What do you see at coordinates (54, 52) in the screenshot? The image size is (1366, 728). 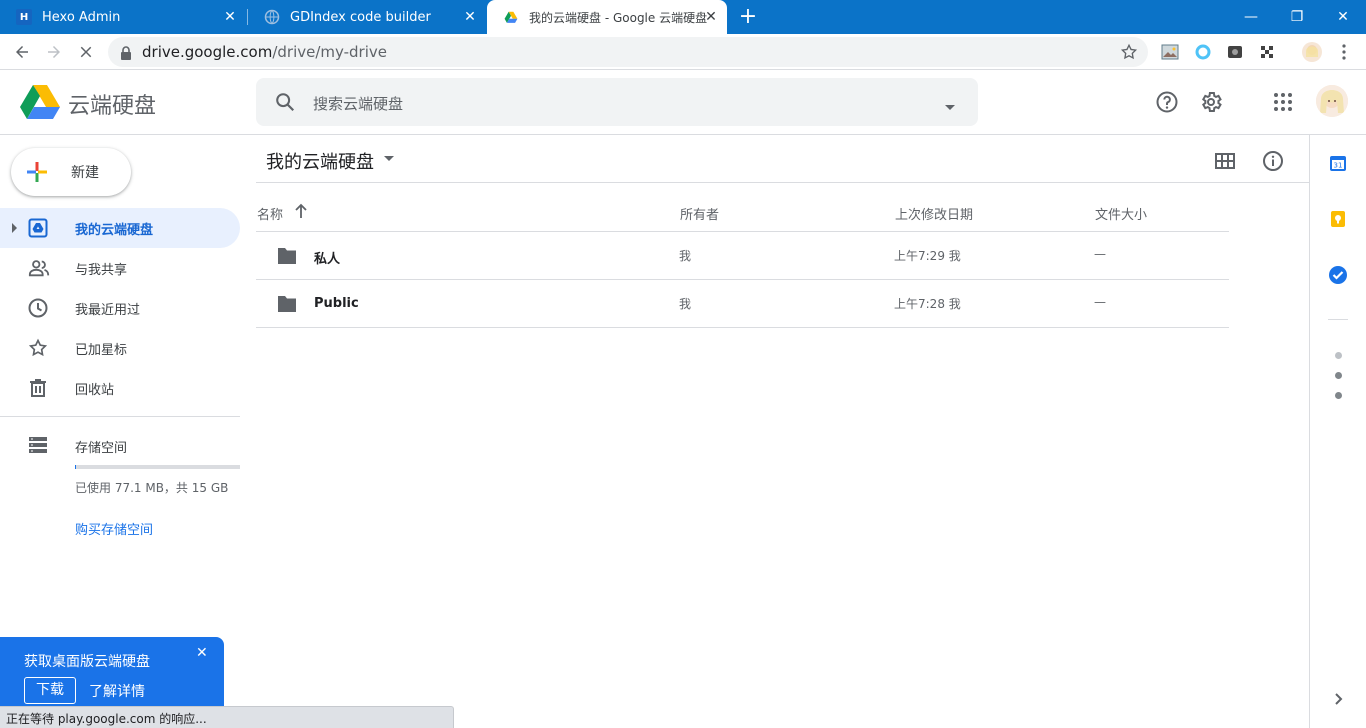 I see `forward-icon` at bounding box center [54, 52].